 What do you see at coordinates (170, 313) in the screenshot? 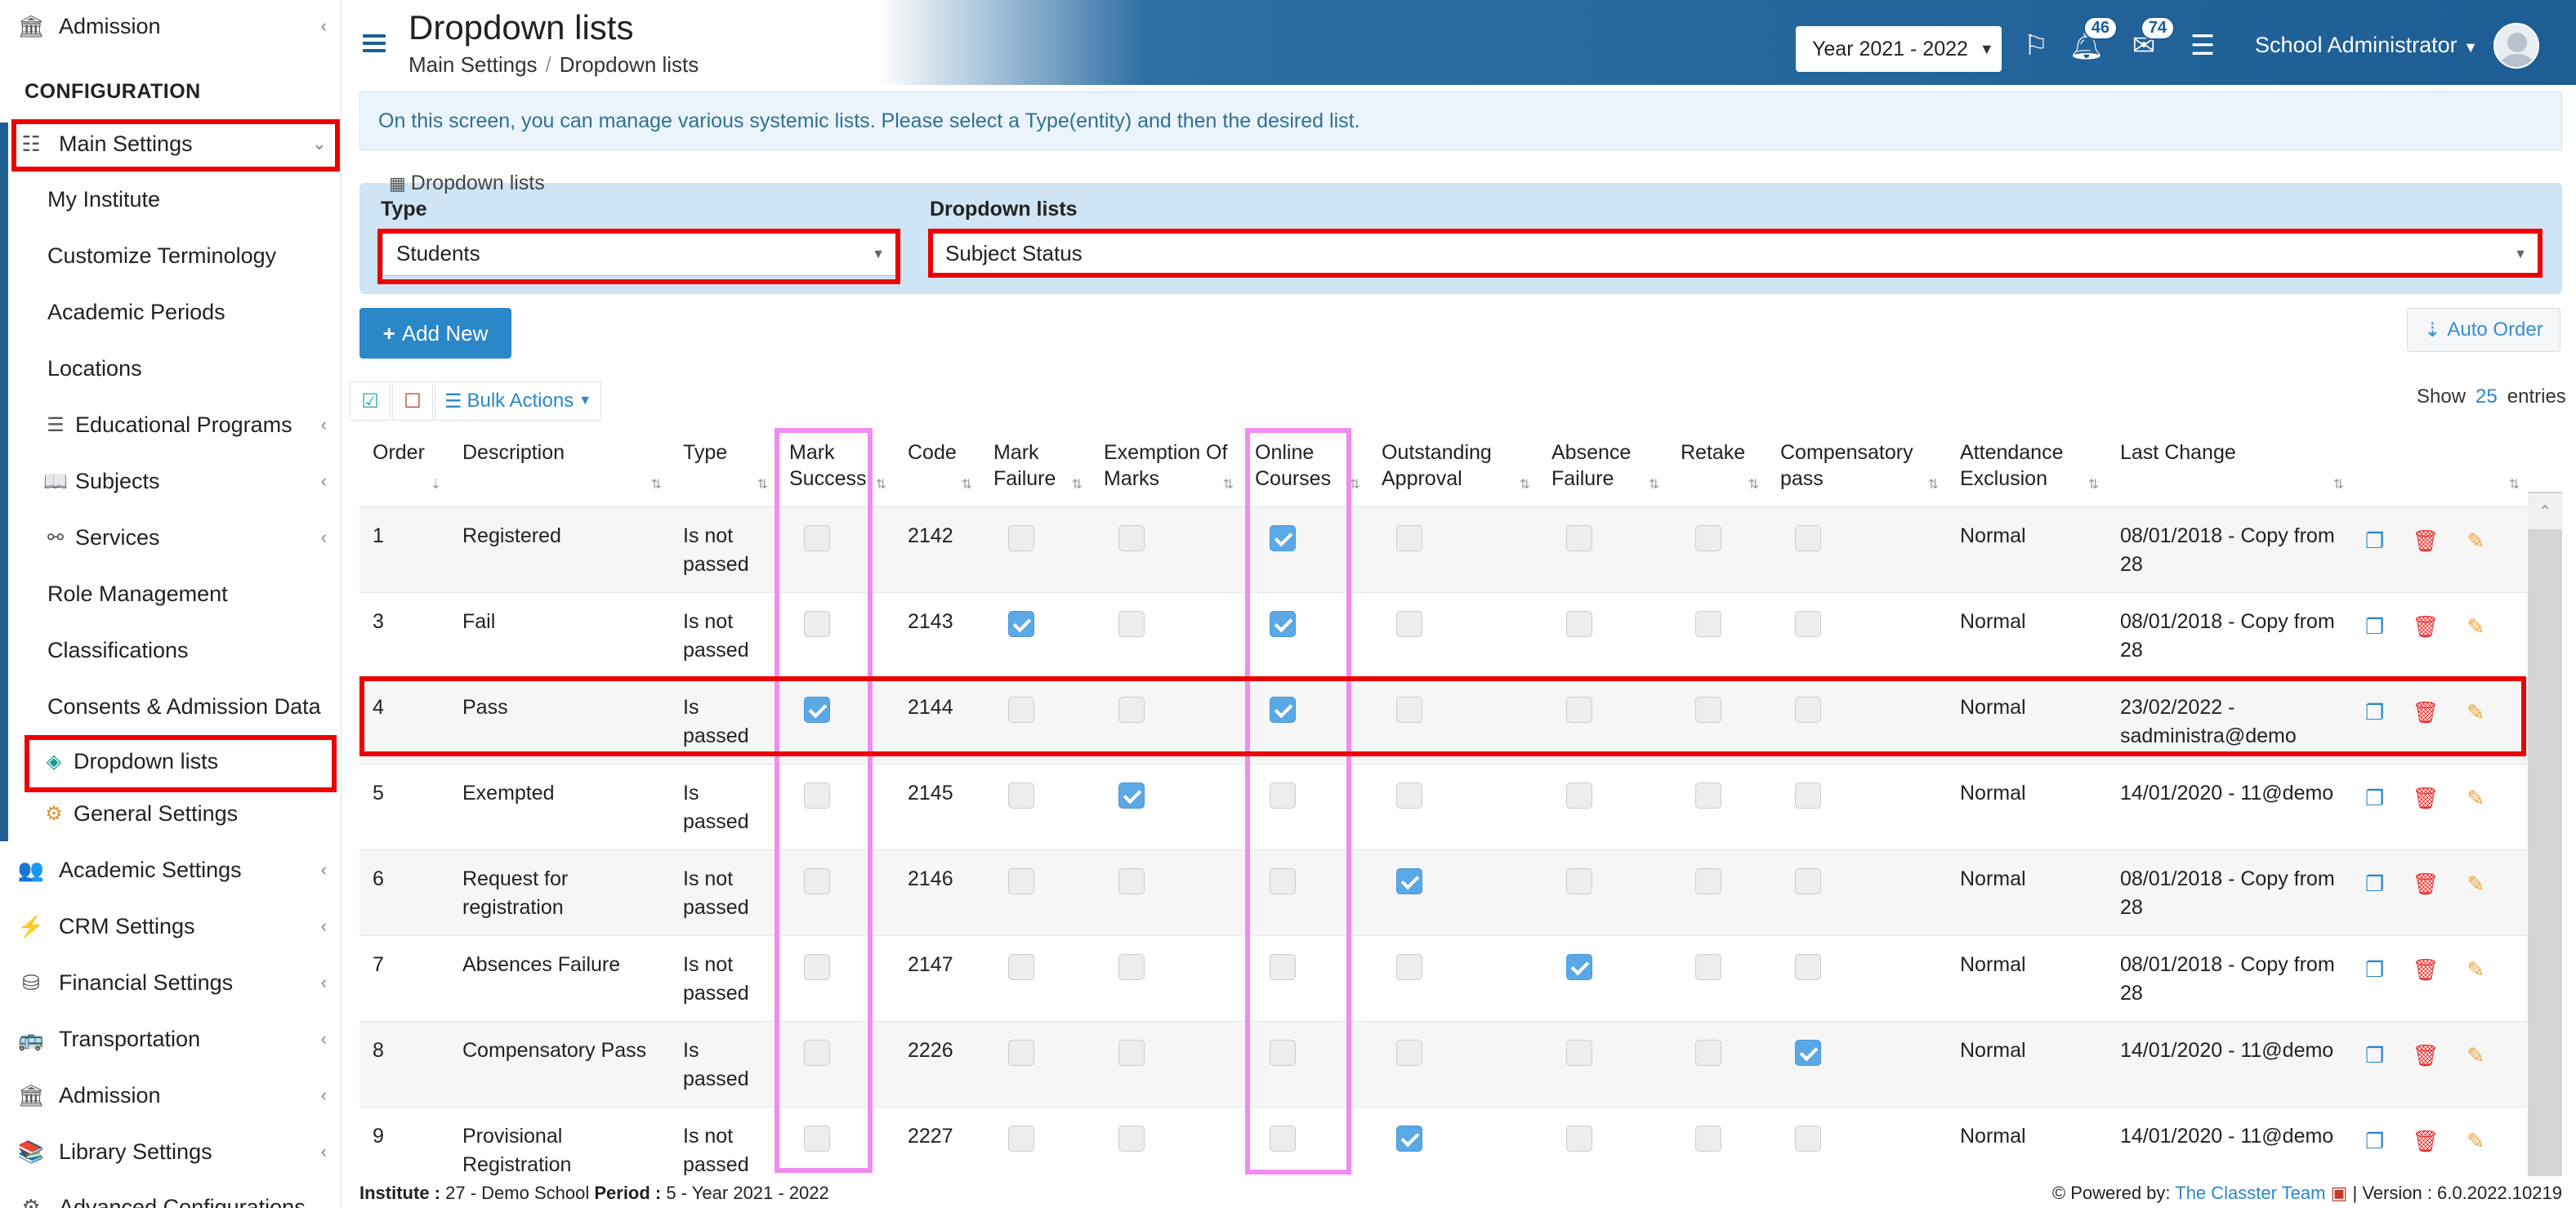
I see `sidebar-subitem-academic-periods: Academic Periods` at bounding box center [170, 313].